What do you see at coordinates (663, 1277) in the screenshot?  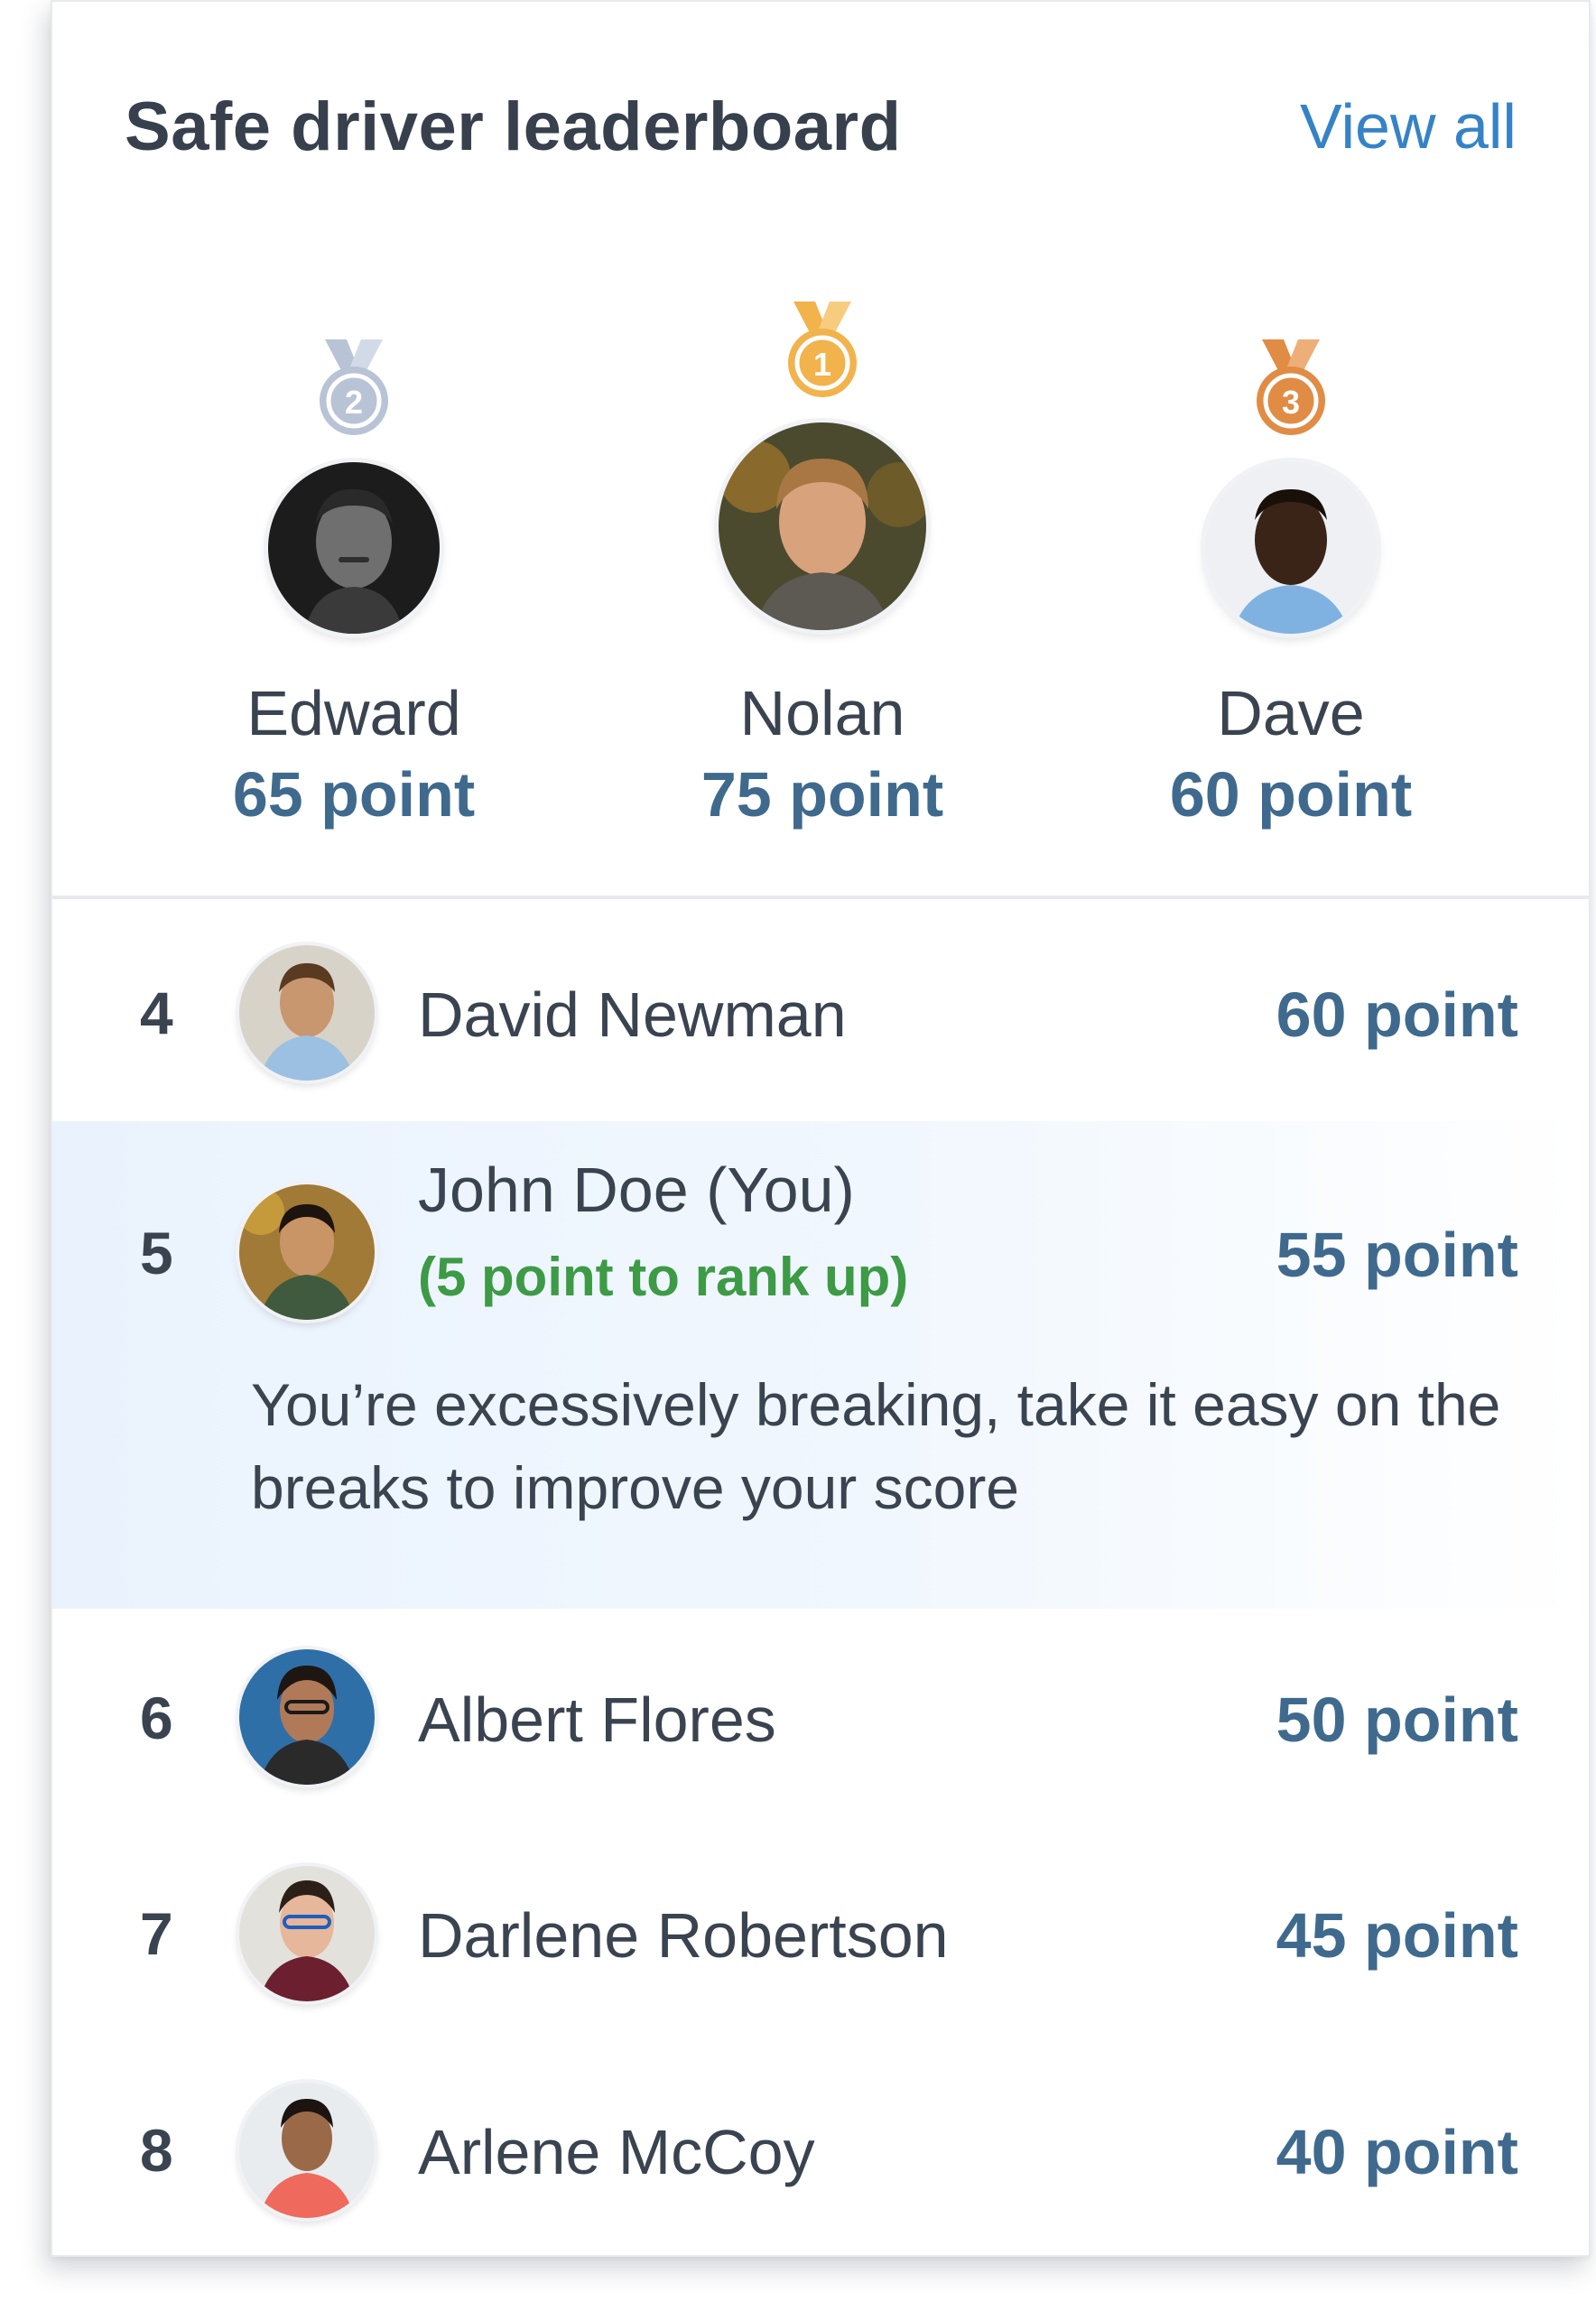 I see `rank-up-hint: (5 point to rank up)` at bounding box center [663, 1277].